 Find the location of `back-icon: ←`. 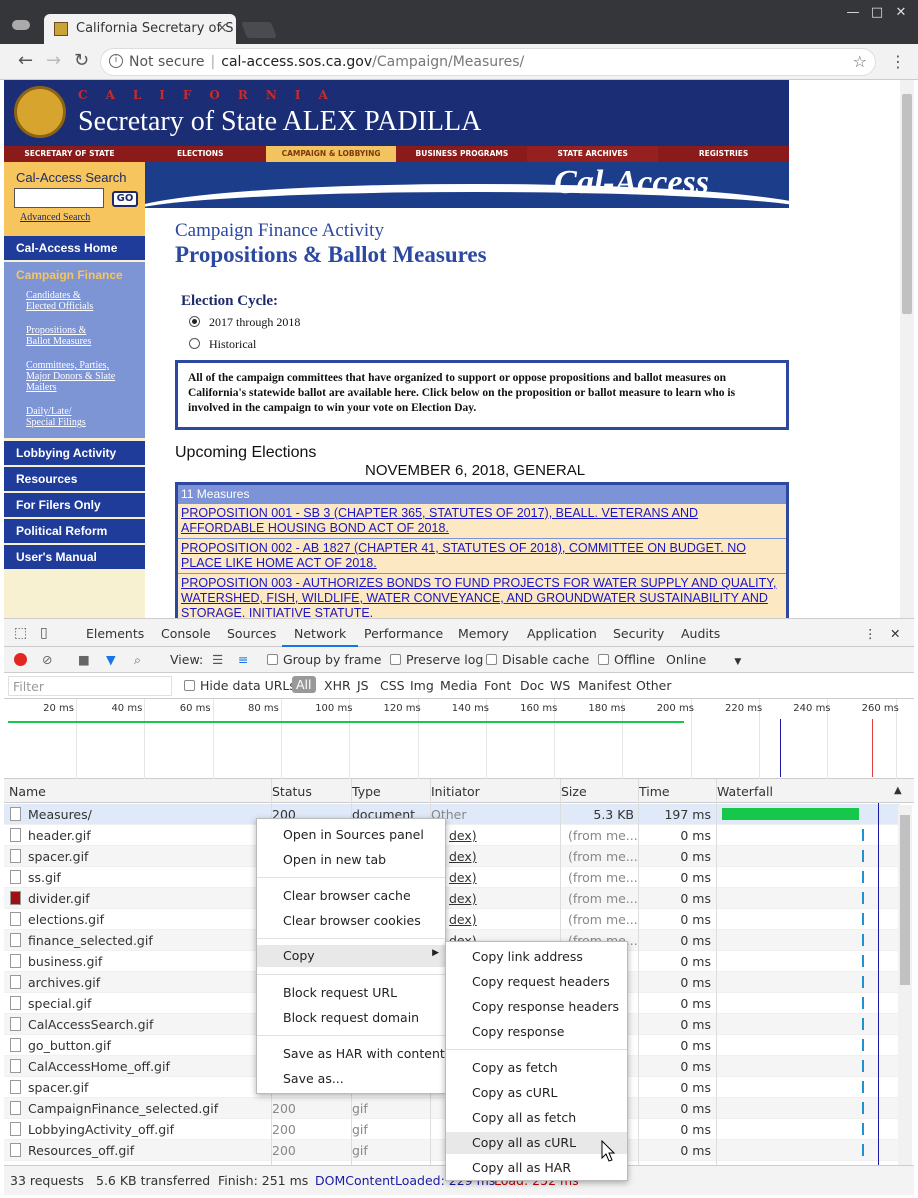

back-icon: ← is located at coordinates (25, 61).